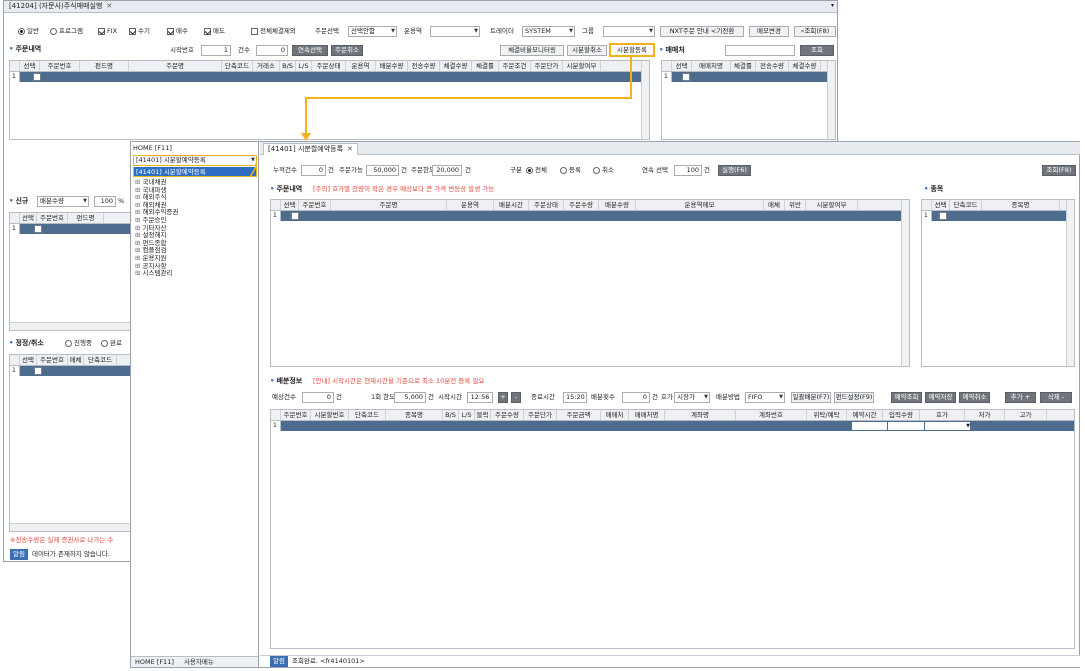 The height and width of the screenshot is (671, 1085). Describe the element at coordinates (700, 415) in the screenshot. I see `column-header: 계좌명` at that location.